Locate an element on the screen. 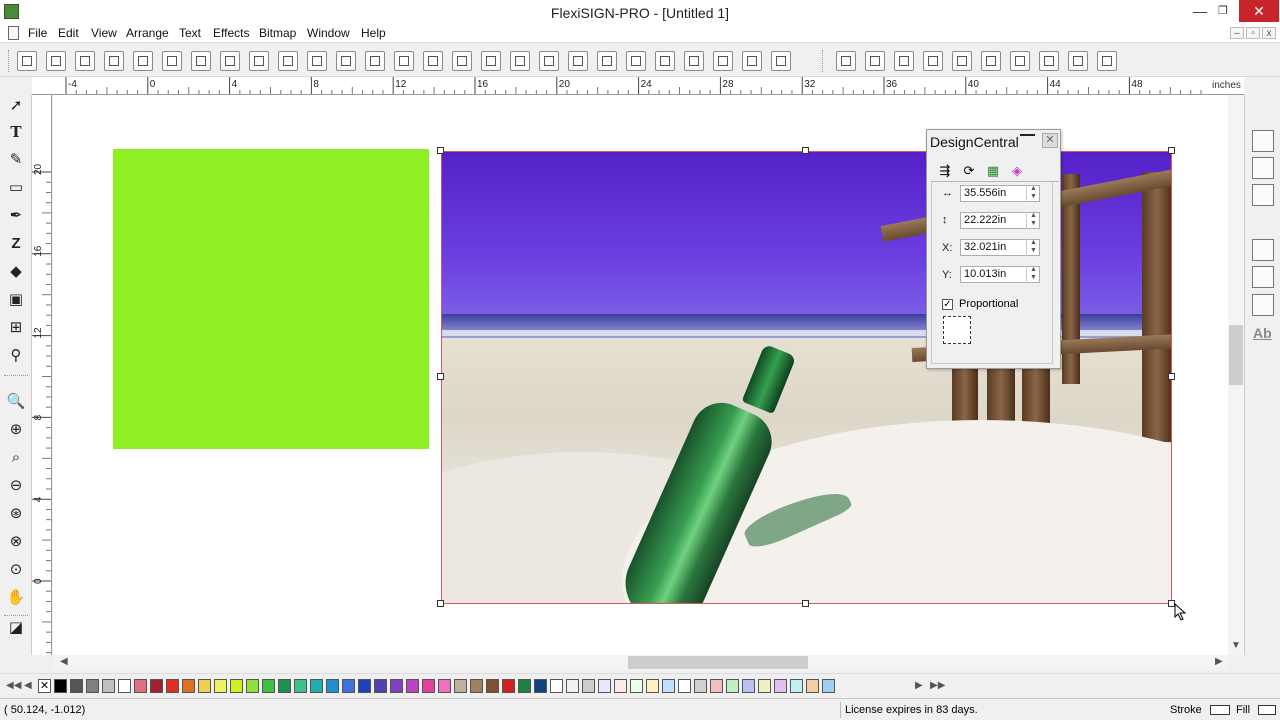 The height and width of the screenshot is (720, 1280). palette-next-icon: ▶ is located at coordinates (919, 685).